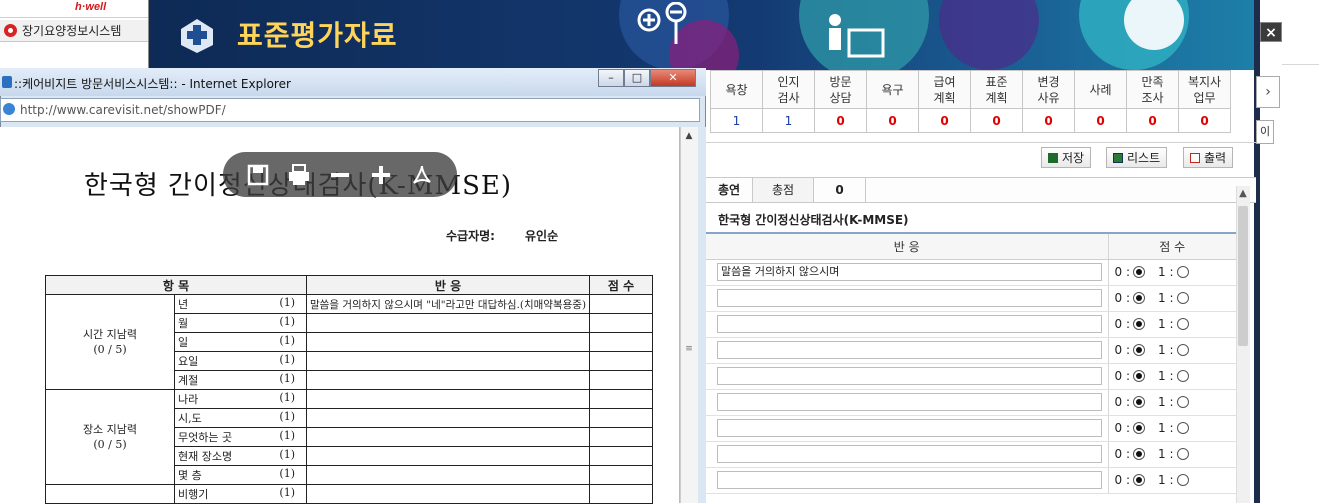 The height and width of the screenshot is (504, 1319). I want to click on item-name: 월, so click(183, 323).